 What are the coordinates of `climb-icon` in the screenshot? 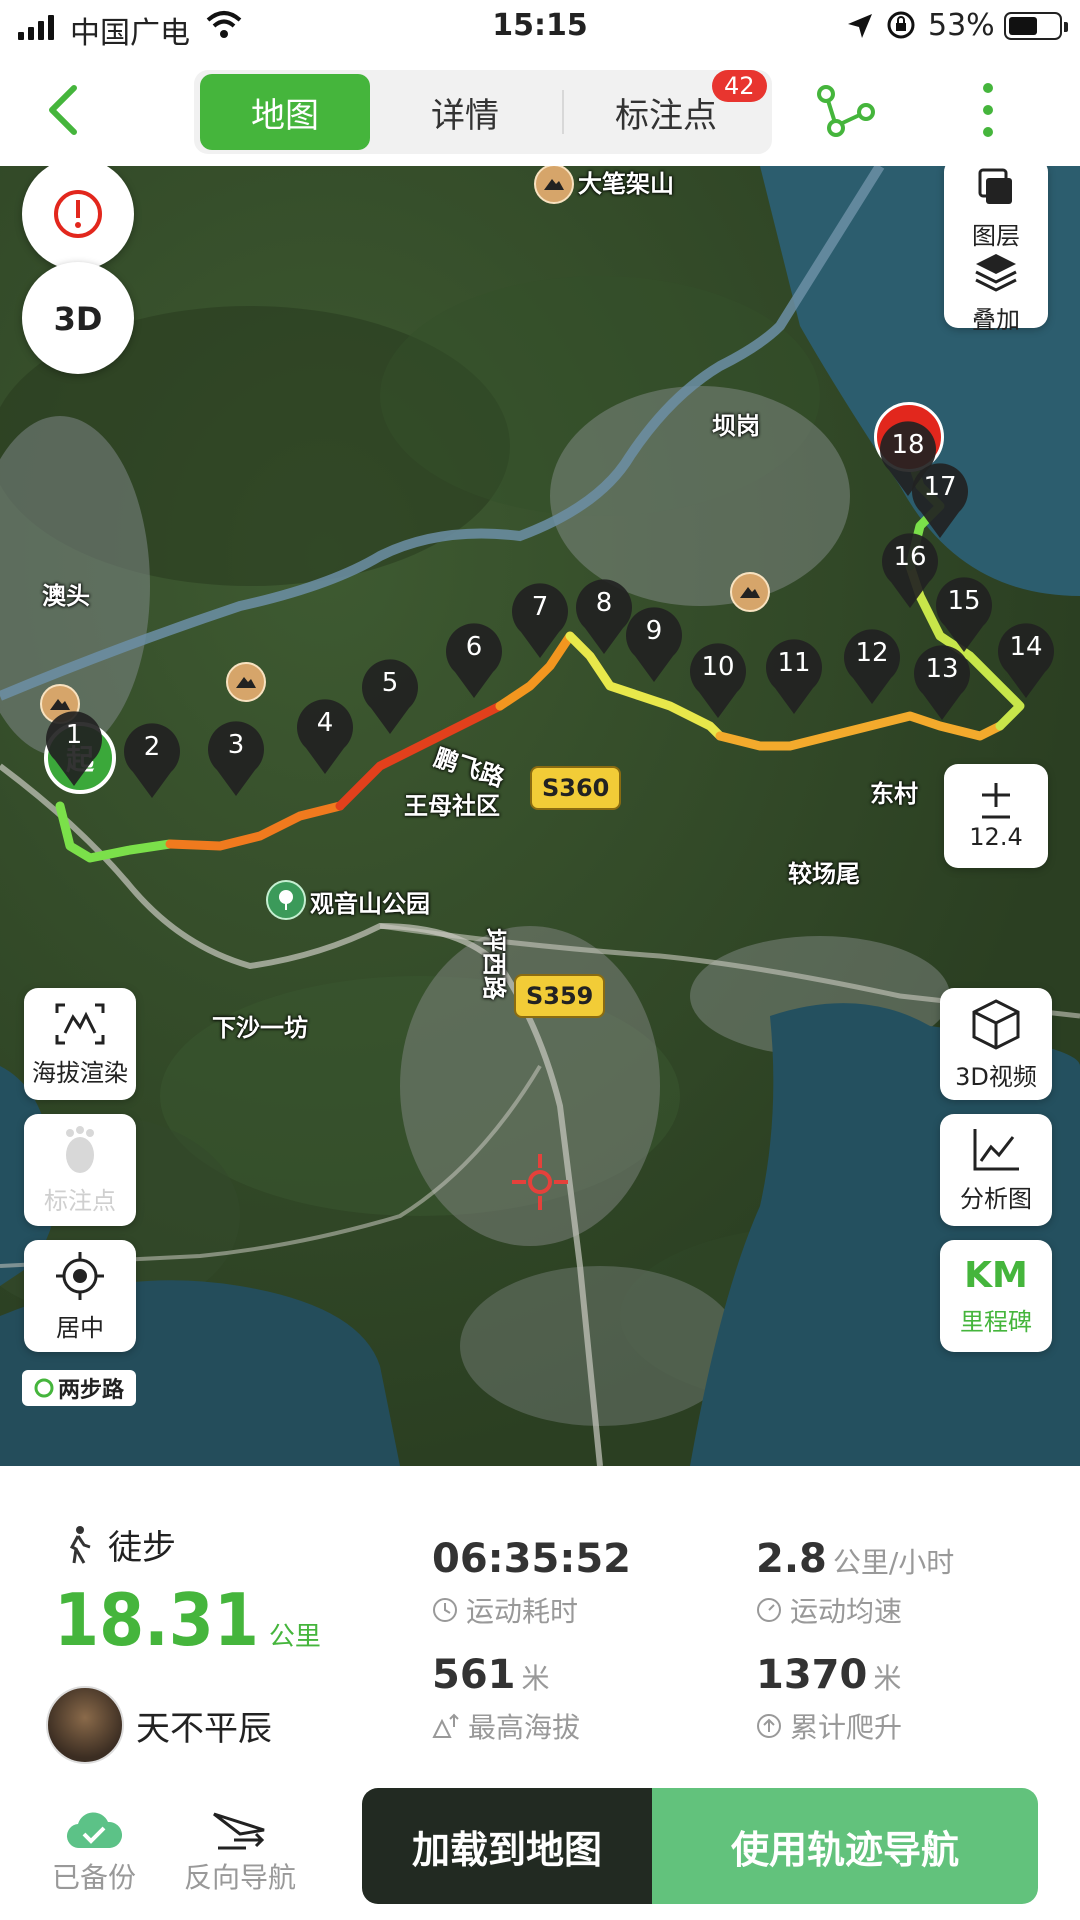 It's located at (769, 1726).